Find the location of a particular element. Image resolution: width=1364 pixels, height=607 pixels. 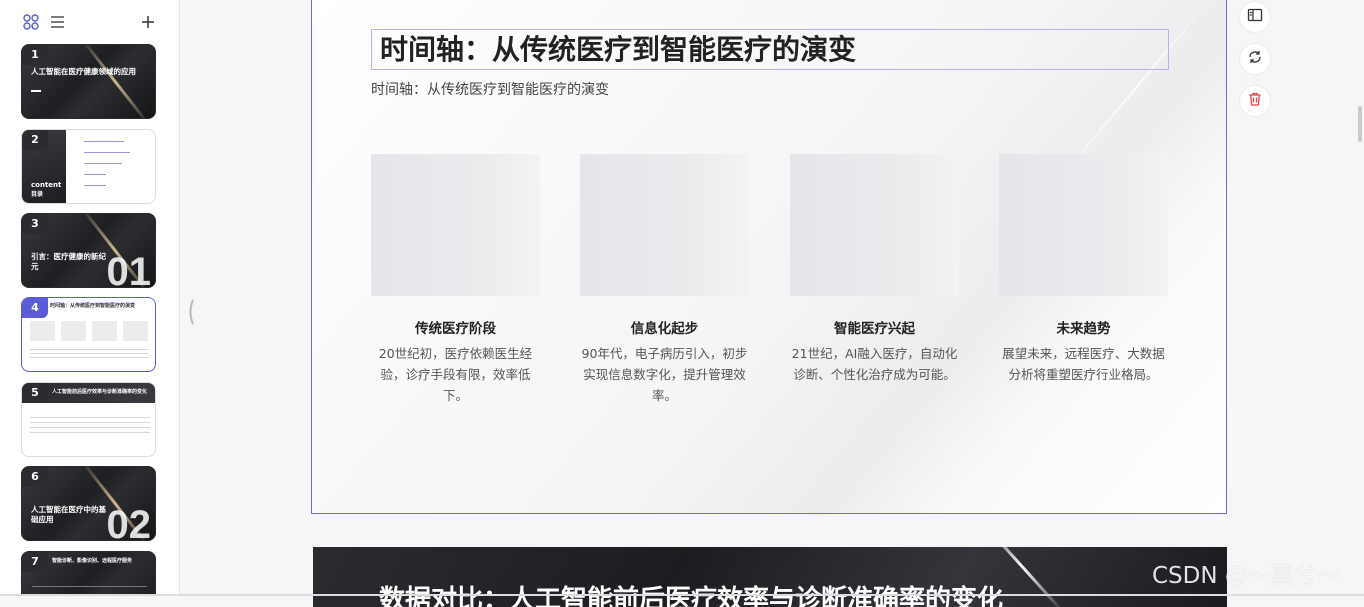

next-slide-preview: 数据对比：人工智能前后医疗效率与诊断准确率的变化 is located at coordinates (770, 577).